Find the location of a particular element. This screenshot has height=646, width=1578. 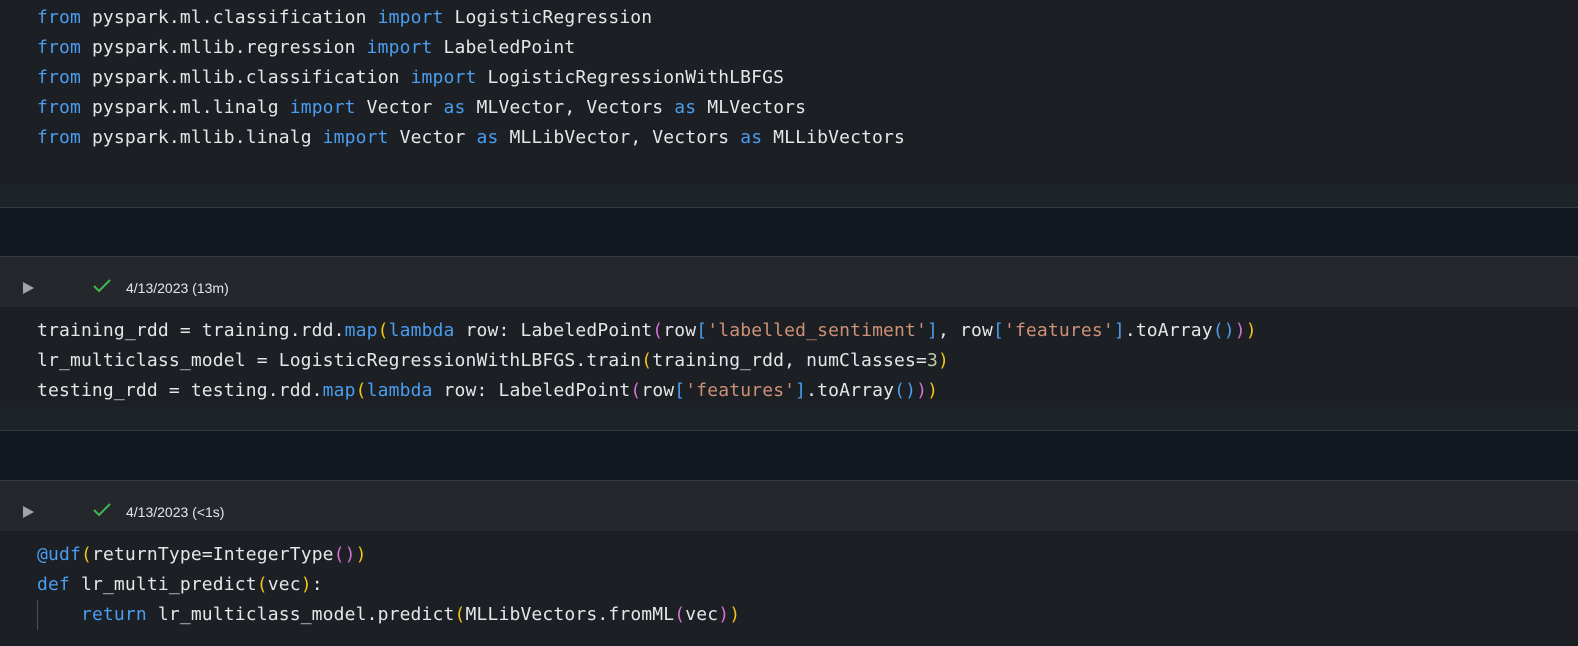

code-token: MLLibVector, Vectors is located at coordinates (619, 137).